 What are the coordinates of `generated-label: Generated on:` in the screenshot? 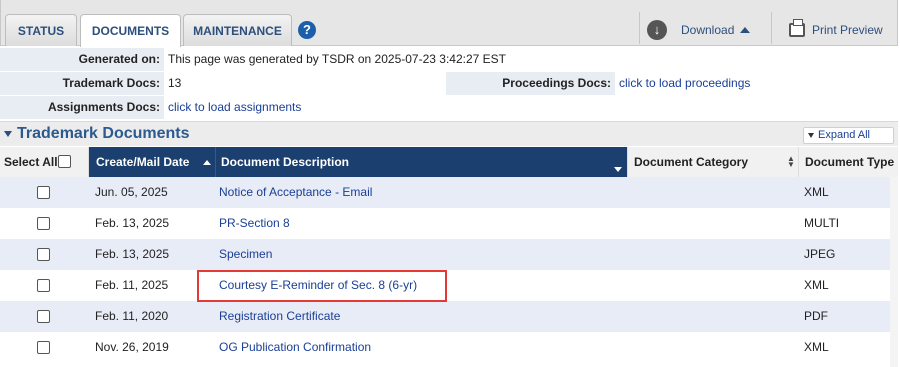 It's located at (82, 59).